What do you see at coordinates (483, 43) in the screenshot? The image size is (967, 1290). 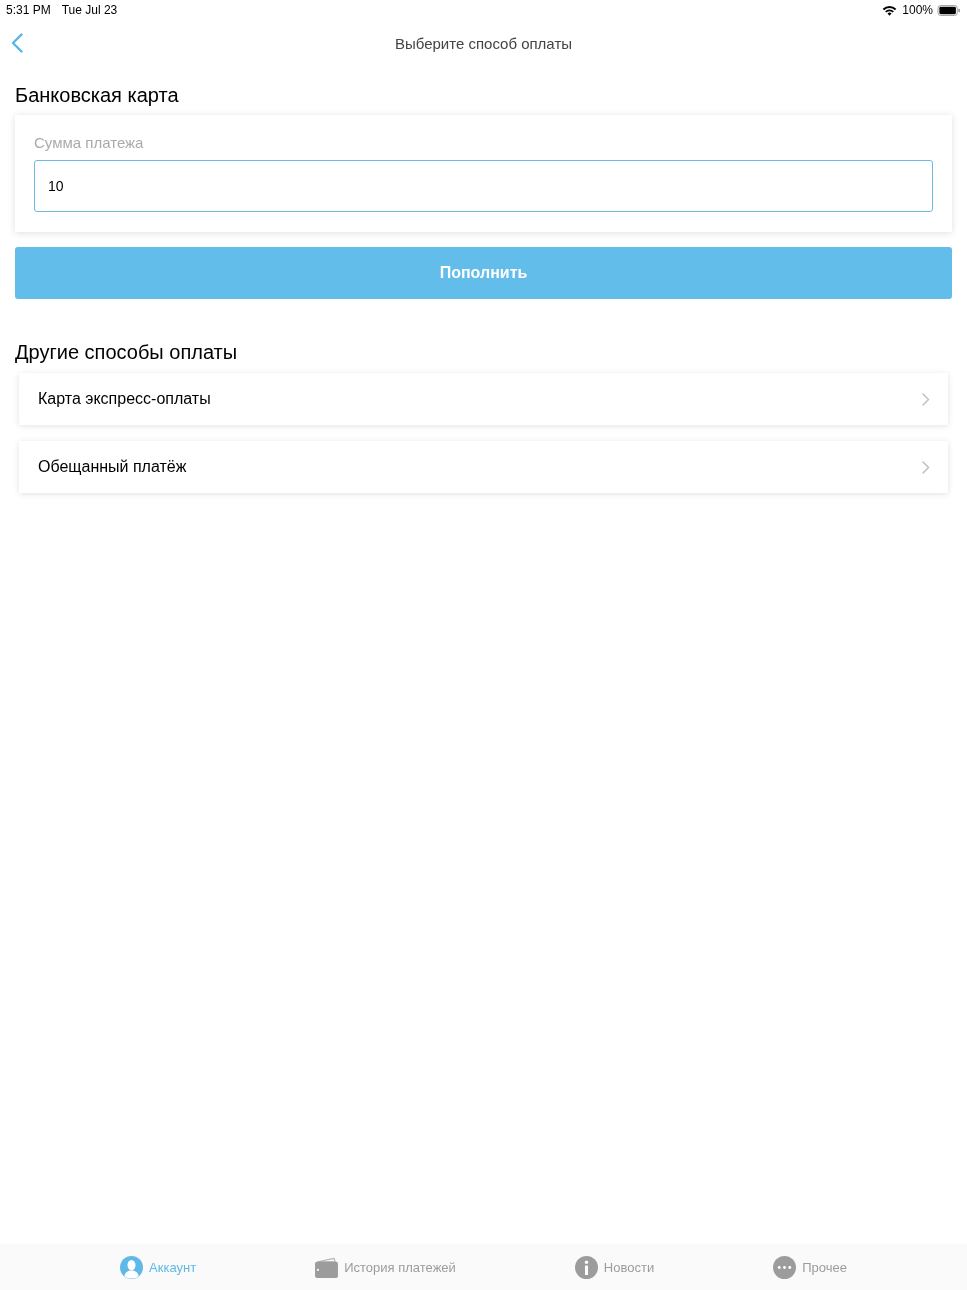 I see `nav-title: Выберите способ оплаты` at bounding box center [483, 43].